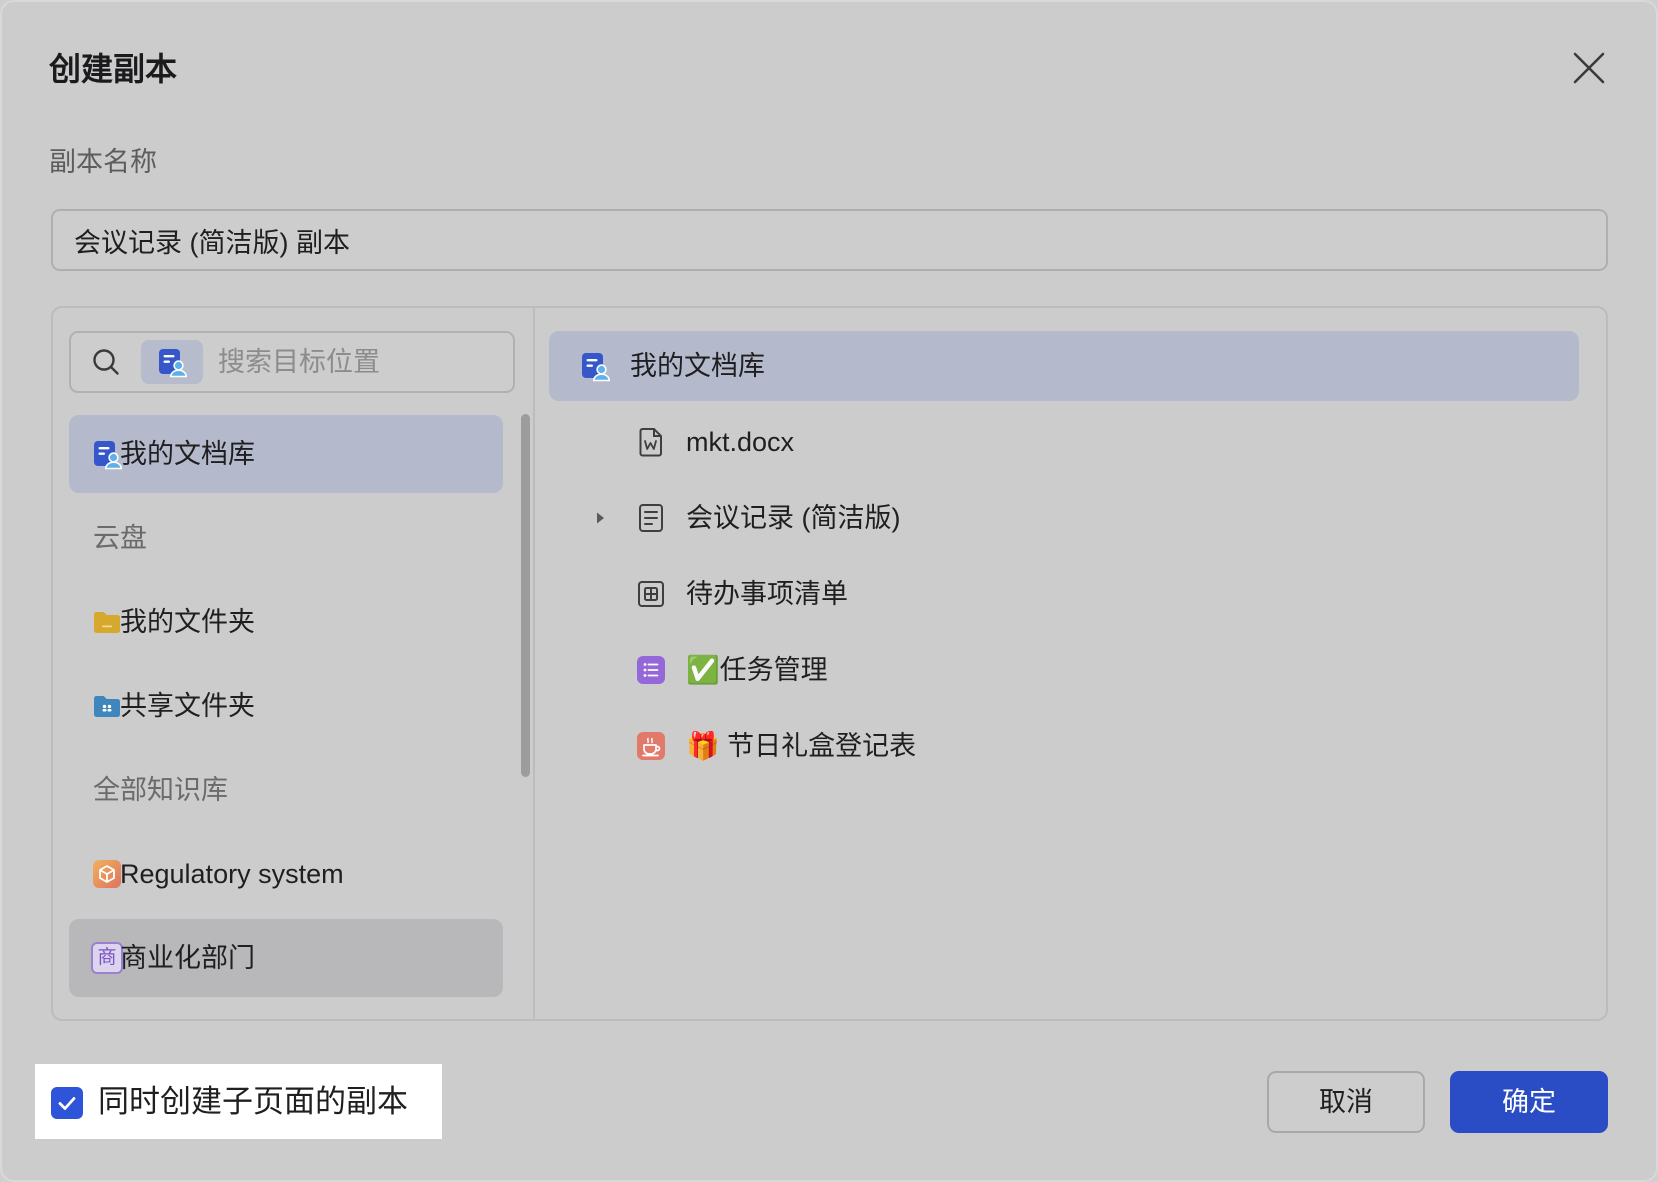 The height and width of the screenshot is (1182, 1658). What do you see at coordinates (187, 622) in the screenshot?
I see `nav-item-label: 我的文件夹` at bounding box center [187, 622].